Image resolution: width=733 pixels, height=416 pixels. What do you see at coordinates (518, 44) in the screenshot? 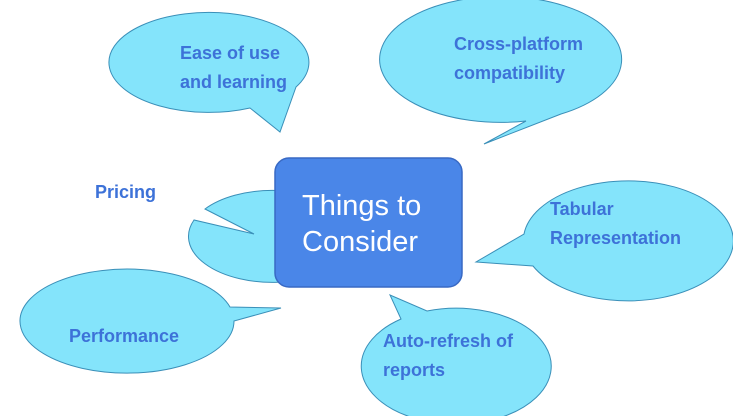
I see `bubble-cross-line1: Cross-platform` at bounding box center [518, 44].